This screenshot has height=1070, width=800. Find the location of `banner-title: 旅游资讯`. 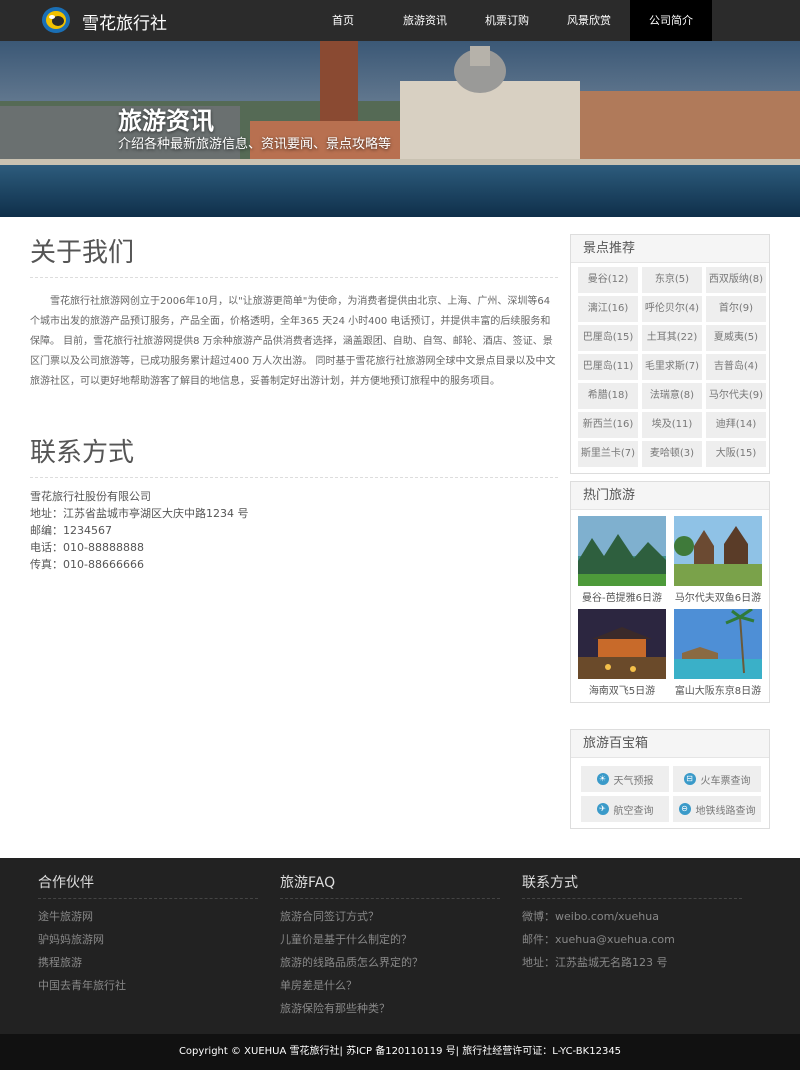

banner-title: 旅游资讯 is located at coordinates (166, 121).